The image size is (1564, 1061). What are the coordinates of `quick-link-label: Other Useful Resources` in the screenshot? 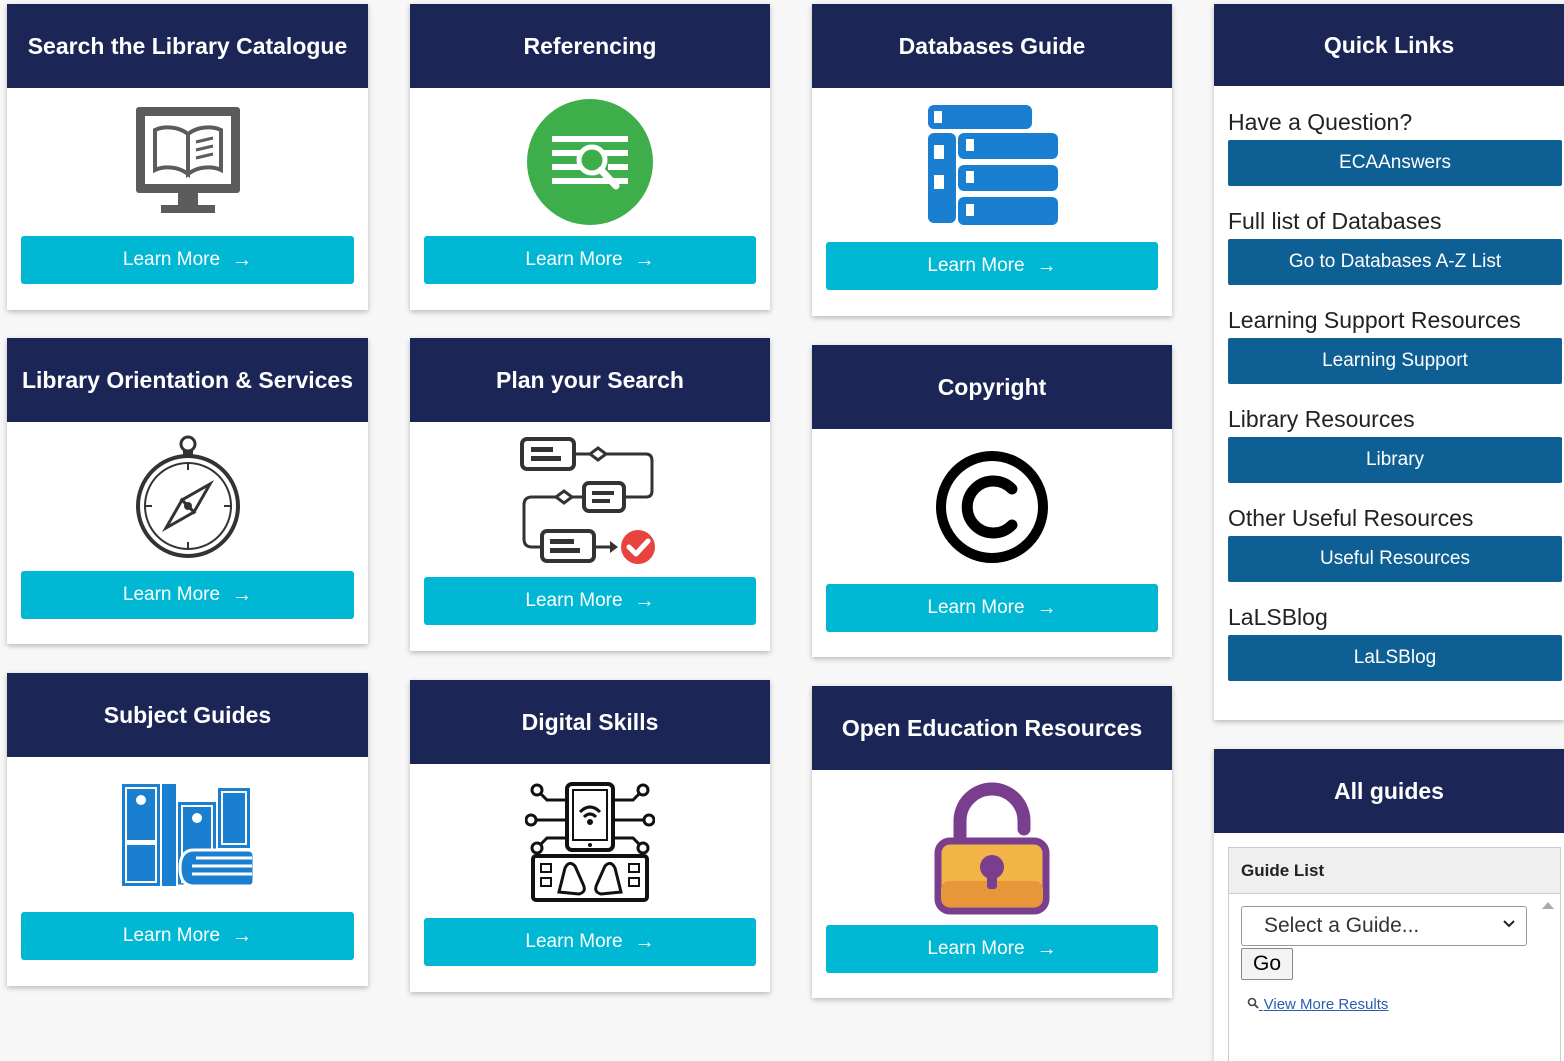 It's located at (1351, 518).